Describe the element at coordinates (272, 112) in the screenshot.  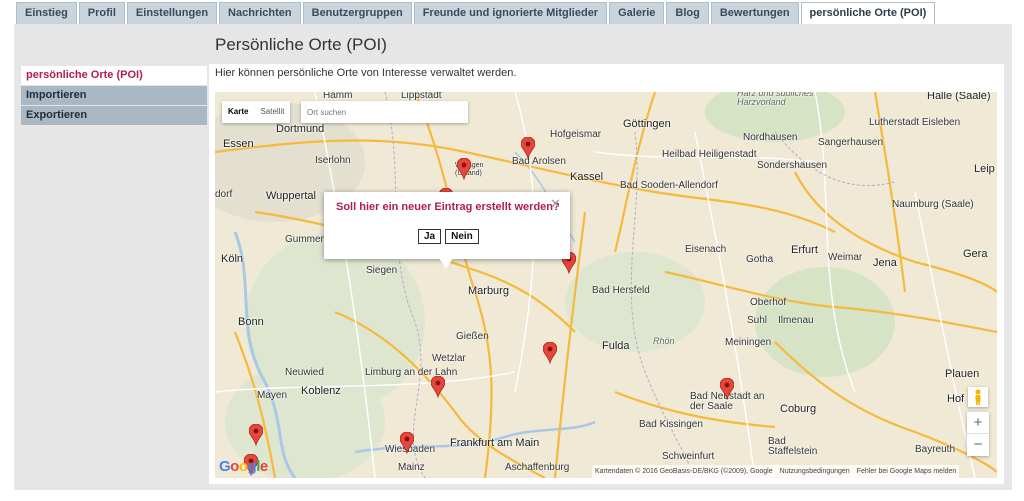
I see `map-type-satellite-button: Satellit` at that location.